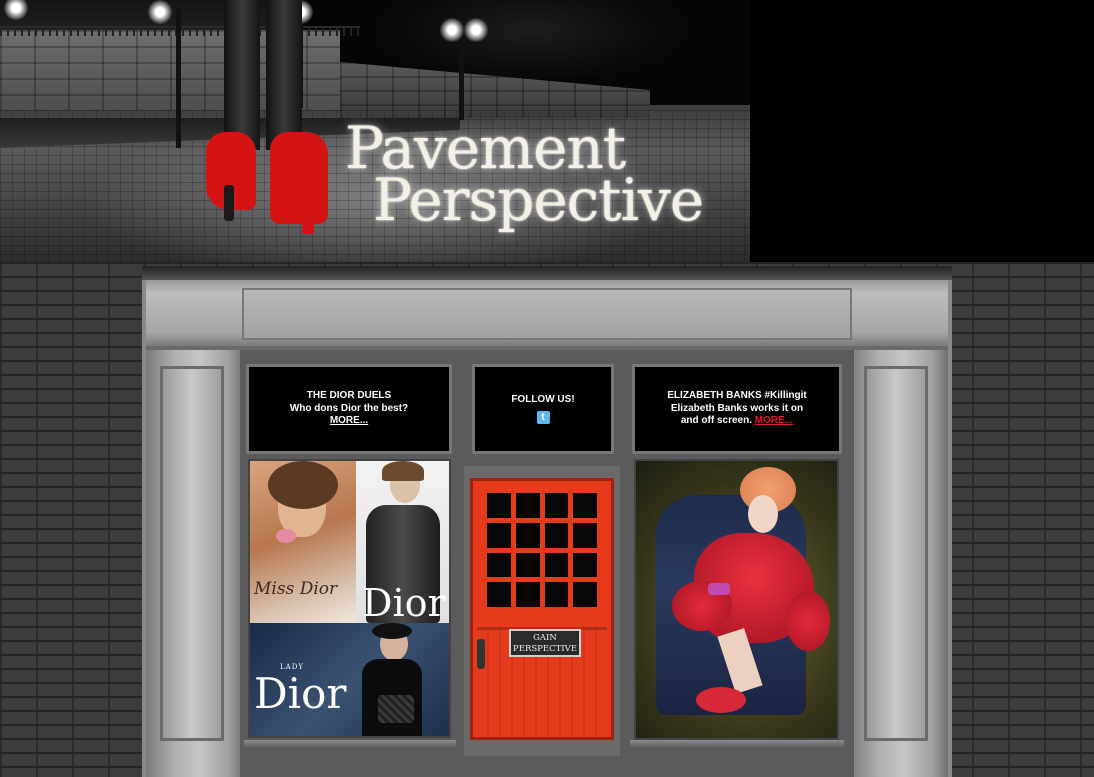 This screenshot has width=1094, height=777. Describe the element at coordinates (543, 417) in the screenshot. I see `twitter-icon: t` at that location.